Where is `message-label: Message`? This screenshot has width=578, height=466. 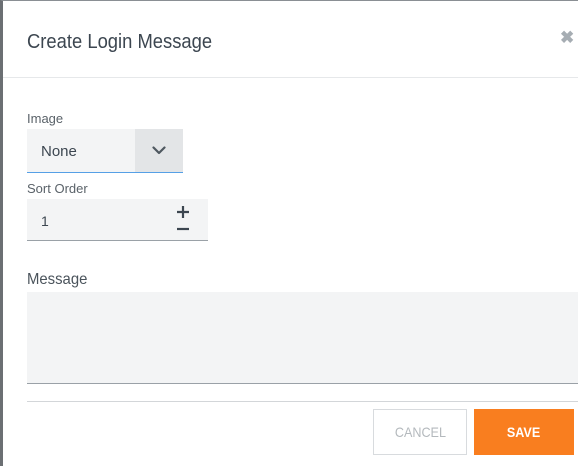
message-label: Message is located at coordinates (57, 279).